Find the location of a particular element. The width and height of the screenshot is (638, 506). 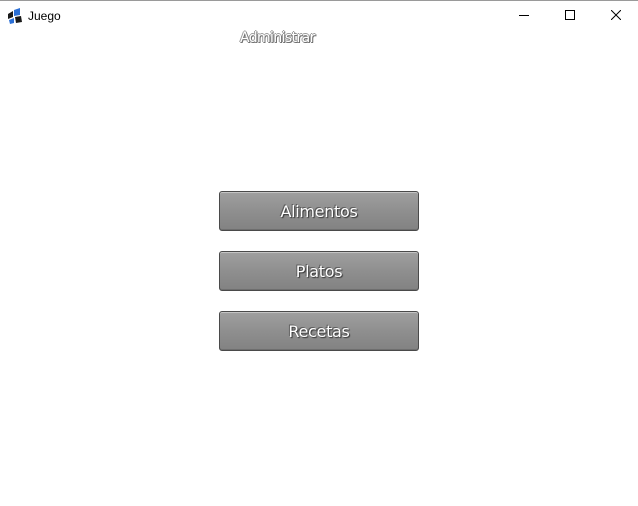

alimentos-button: Alimentos is located at coordinates (319, 211).